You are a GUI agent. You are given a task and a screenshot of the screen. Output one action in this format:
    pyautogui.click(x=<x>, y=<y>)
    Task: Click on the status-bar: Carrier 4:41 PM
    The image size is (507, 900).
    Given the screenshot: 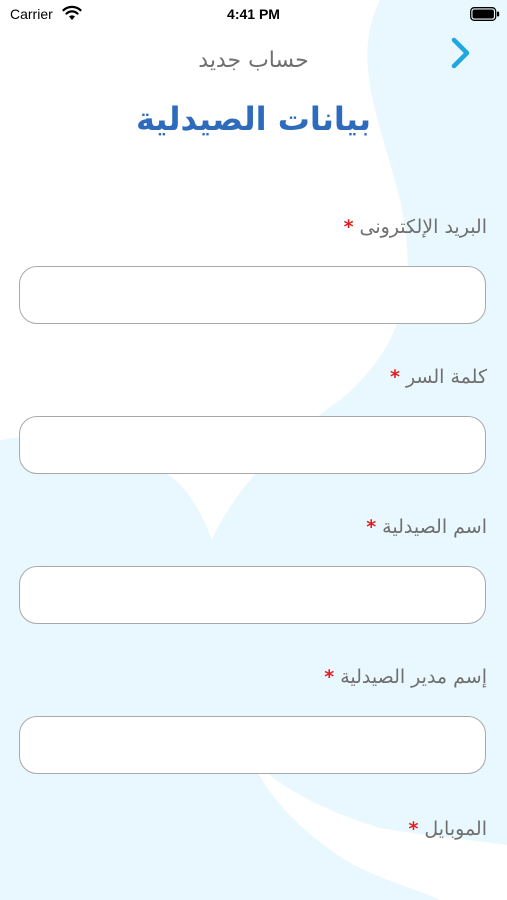 What is the action you would take?
    pyautogui.click(x=253, y=15)
    